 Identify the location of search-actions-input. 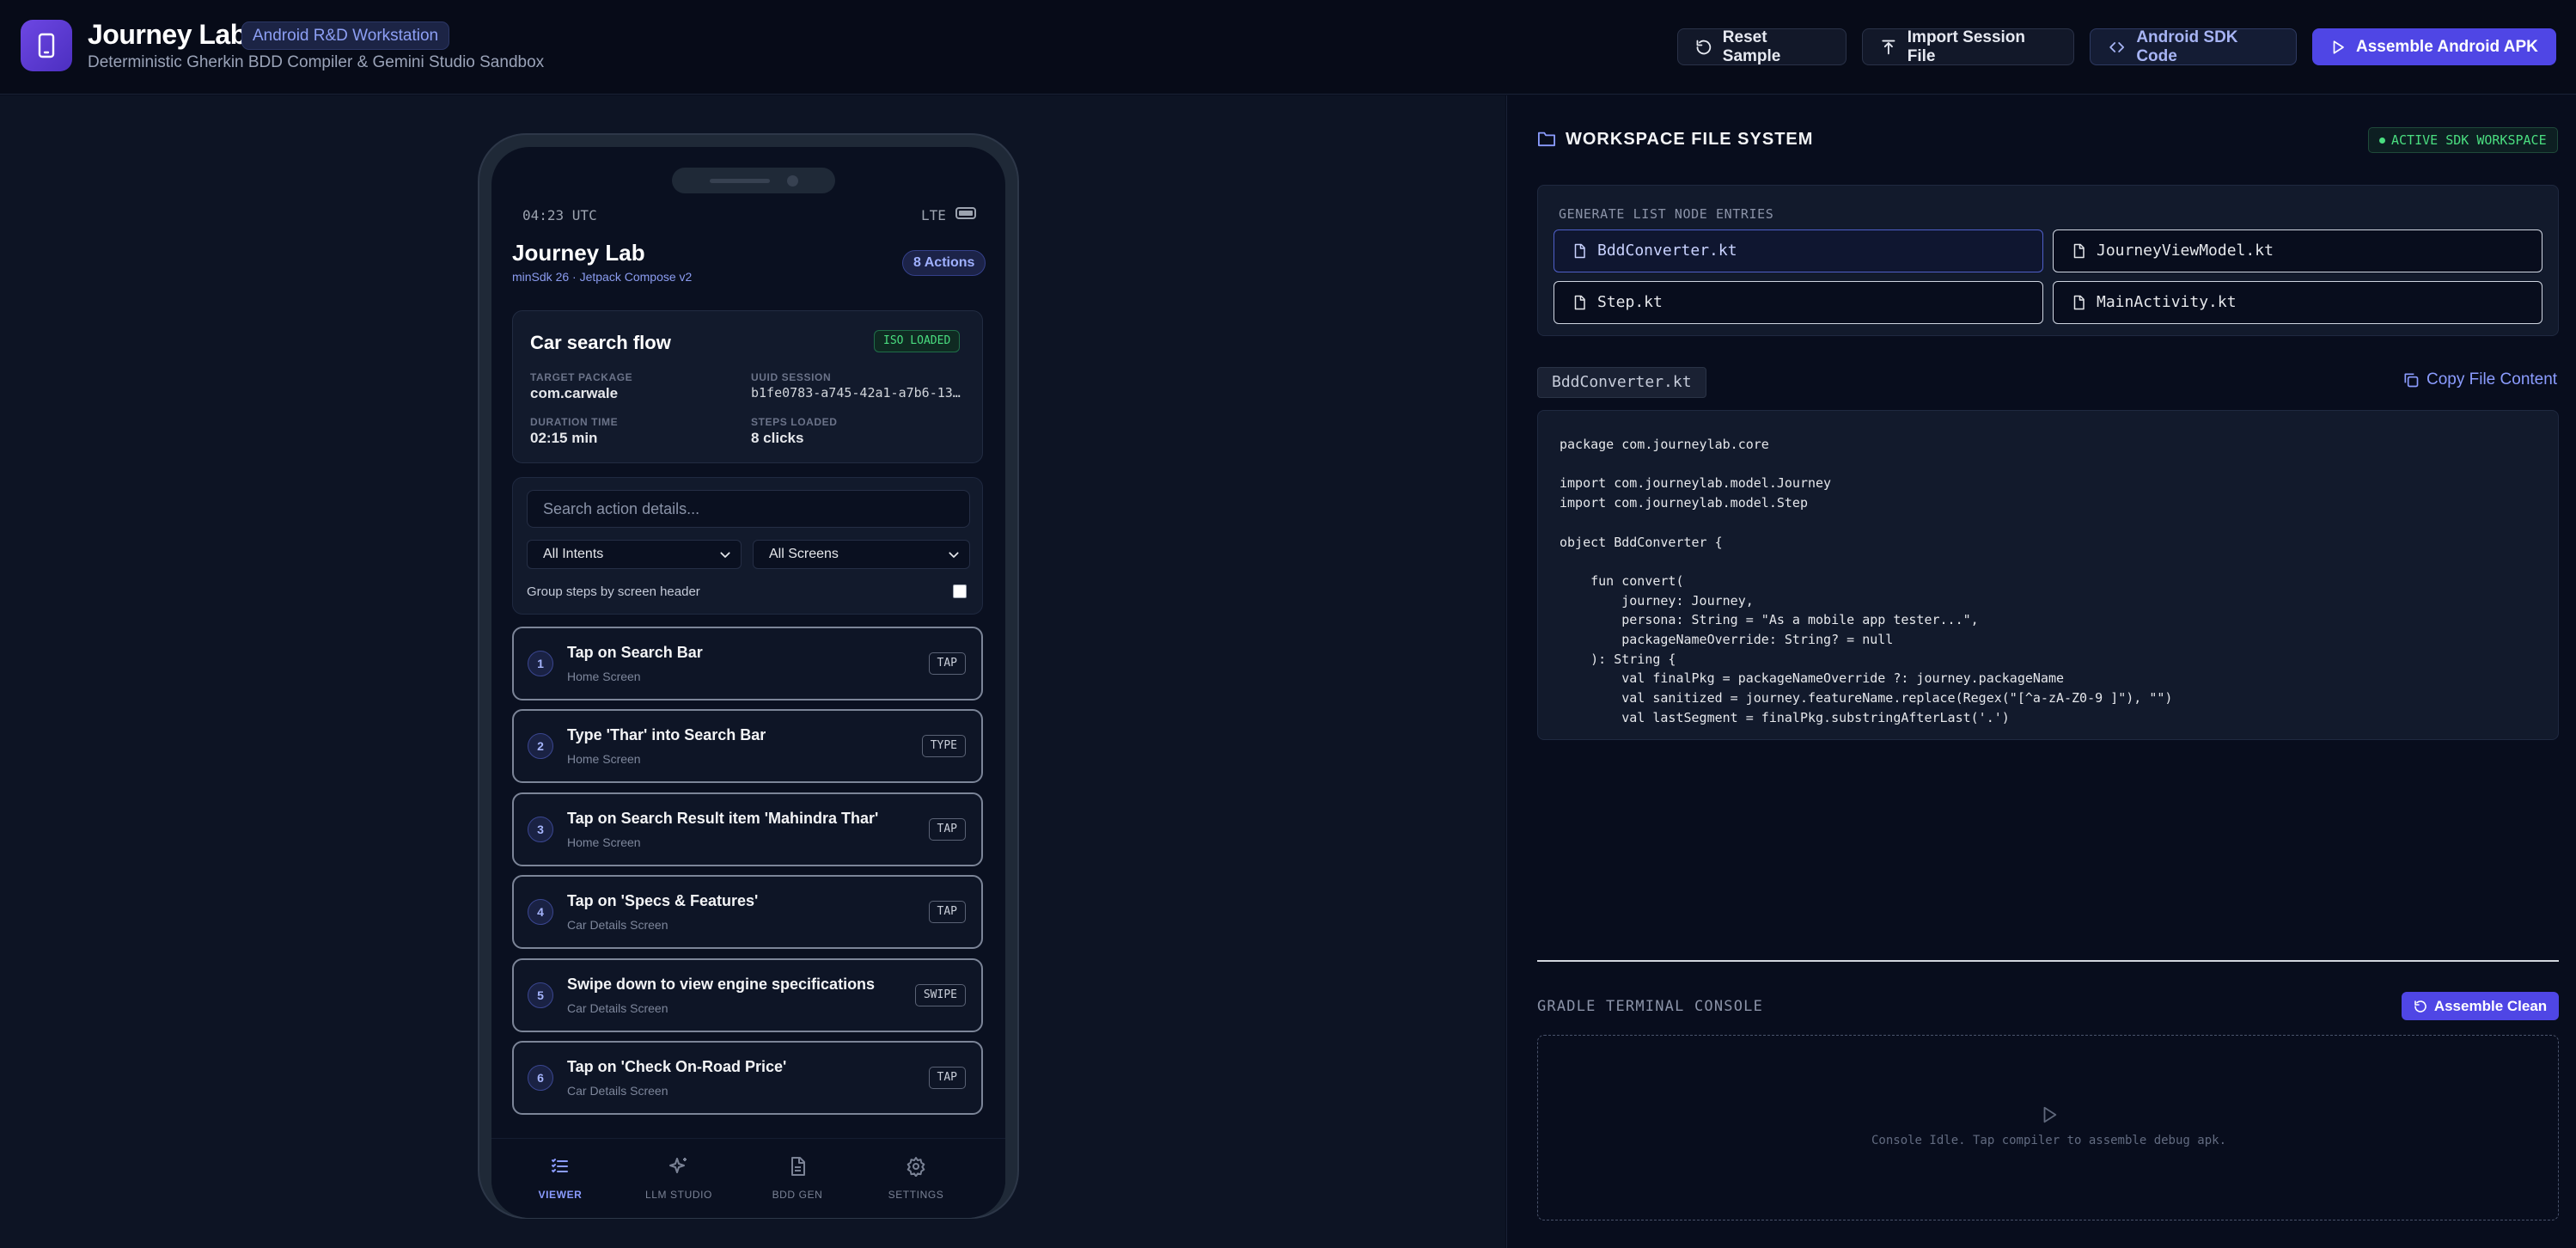
(748, 509).